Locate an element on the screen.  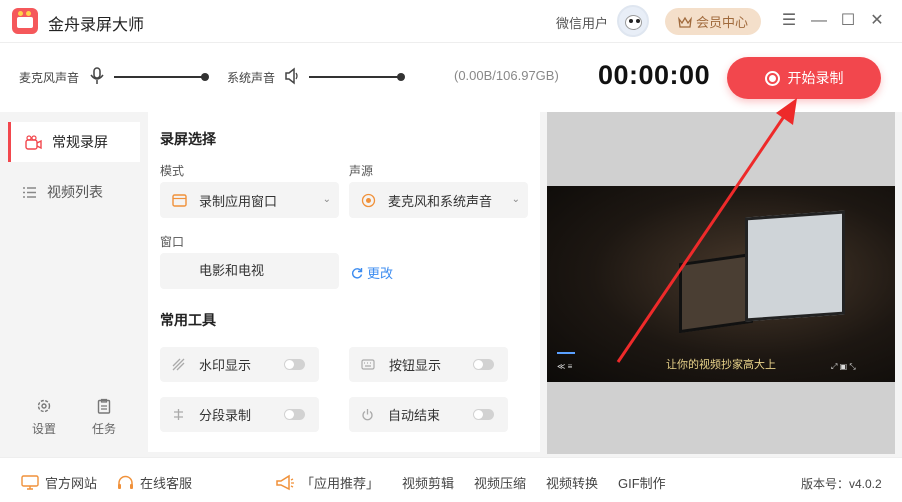
audio-source-dropdown: 麦克风和系统声音 ⌄ is located at coordinates (438, 200).